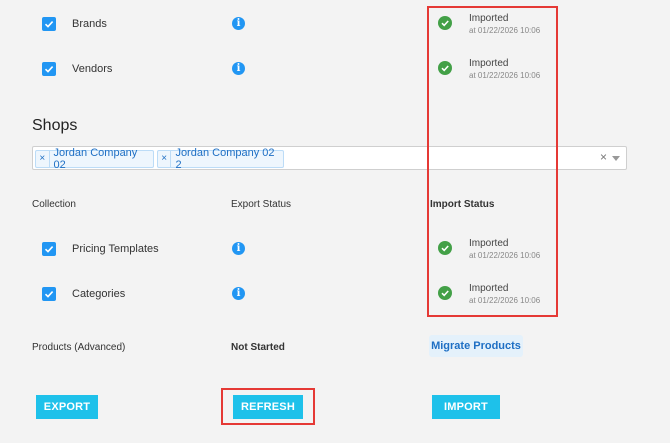 The image size is (670, 443). What do you see at coordinates (603, 157) in the screenshot?
I see `clear-icon: ×` at bounding box center [603, 157].